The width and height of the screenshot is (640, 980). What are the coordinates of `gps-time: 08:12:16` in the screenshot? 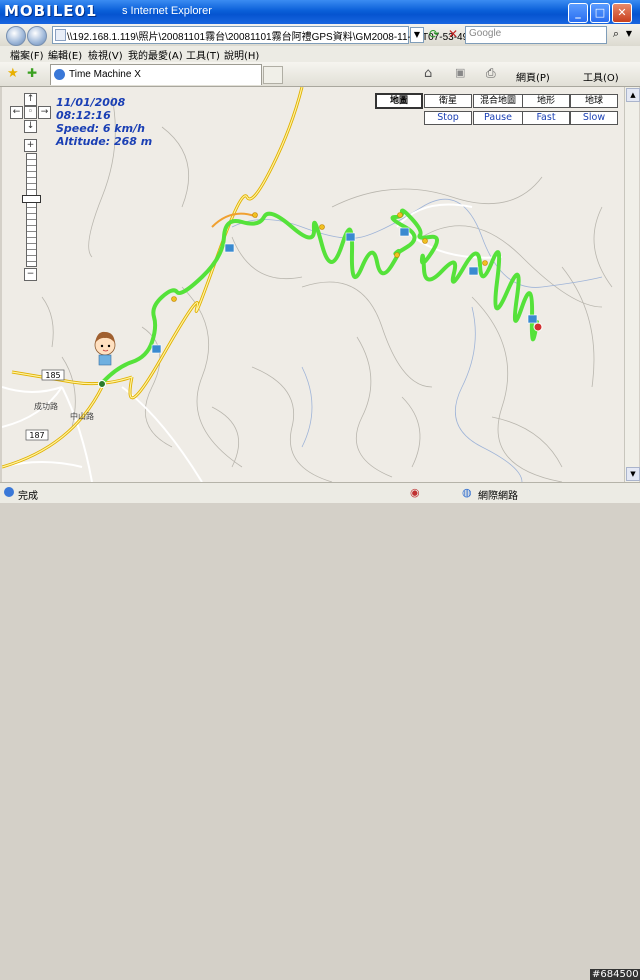 It's located at (83, 115).